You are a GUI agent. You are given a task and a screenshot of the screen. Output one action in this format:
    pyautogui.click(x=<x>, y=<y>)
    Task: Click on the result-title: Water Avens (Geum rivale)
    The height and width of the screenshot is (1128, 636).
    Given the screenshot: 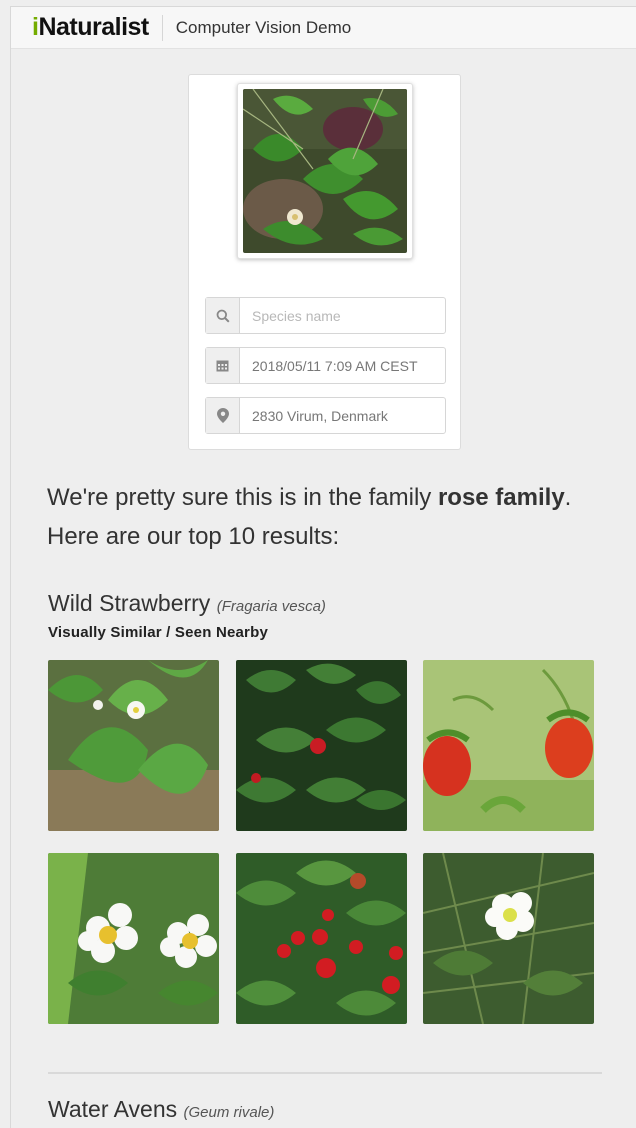 What is the action you would take?
    pyautogui.click(x=161, y=1109)
    